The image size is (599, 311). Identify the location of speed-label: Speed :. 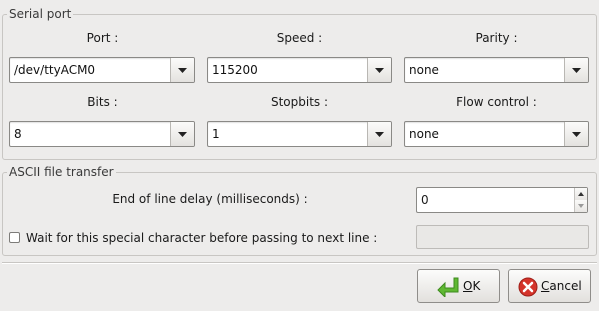
(299, 38).